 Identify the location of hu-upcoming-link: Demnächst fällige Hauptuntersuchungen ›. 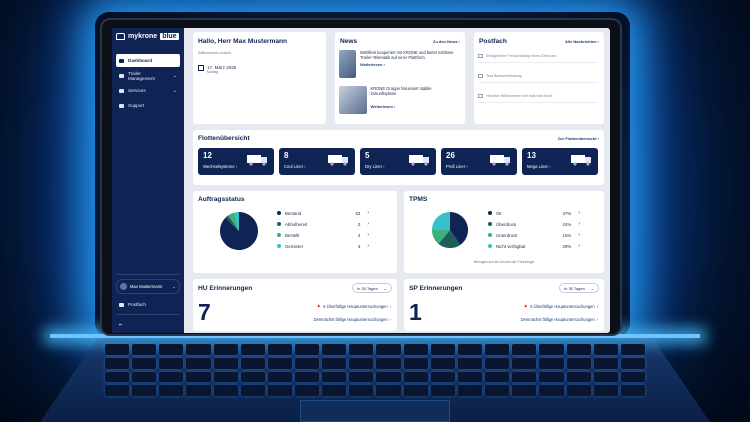
(352, 319).